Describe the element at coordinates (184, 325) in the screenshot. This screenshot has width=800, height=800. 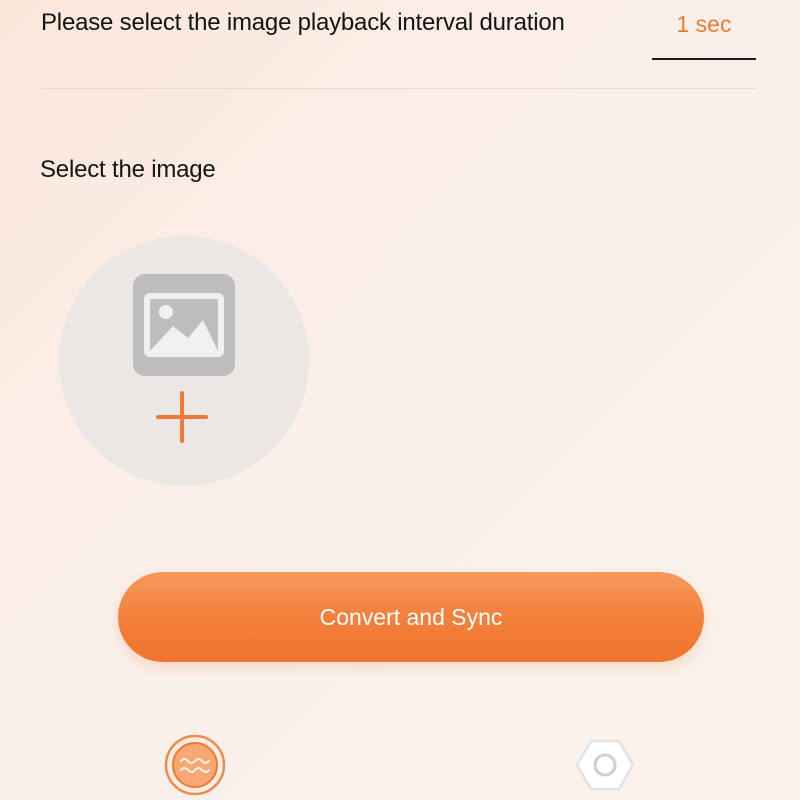
I see `image-icon` at that location.